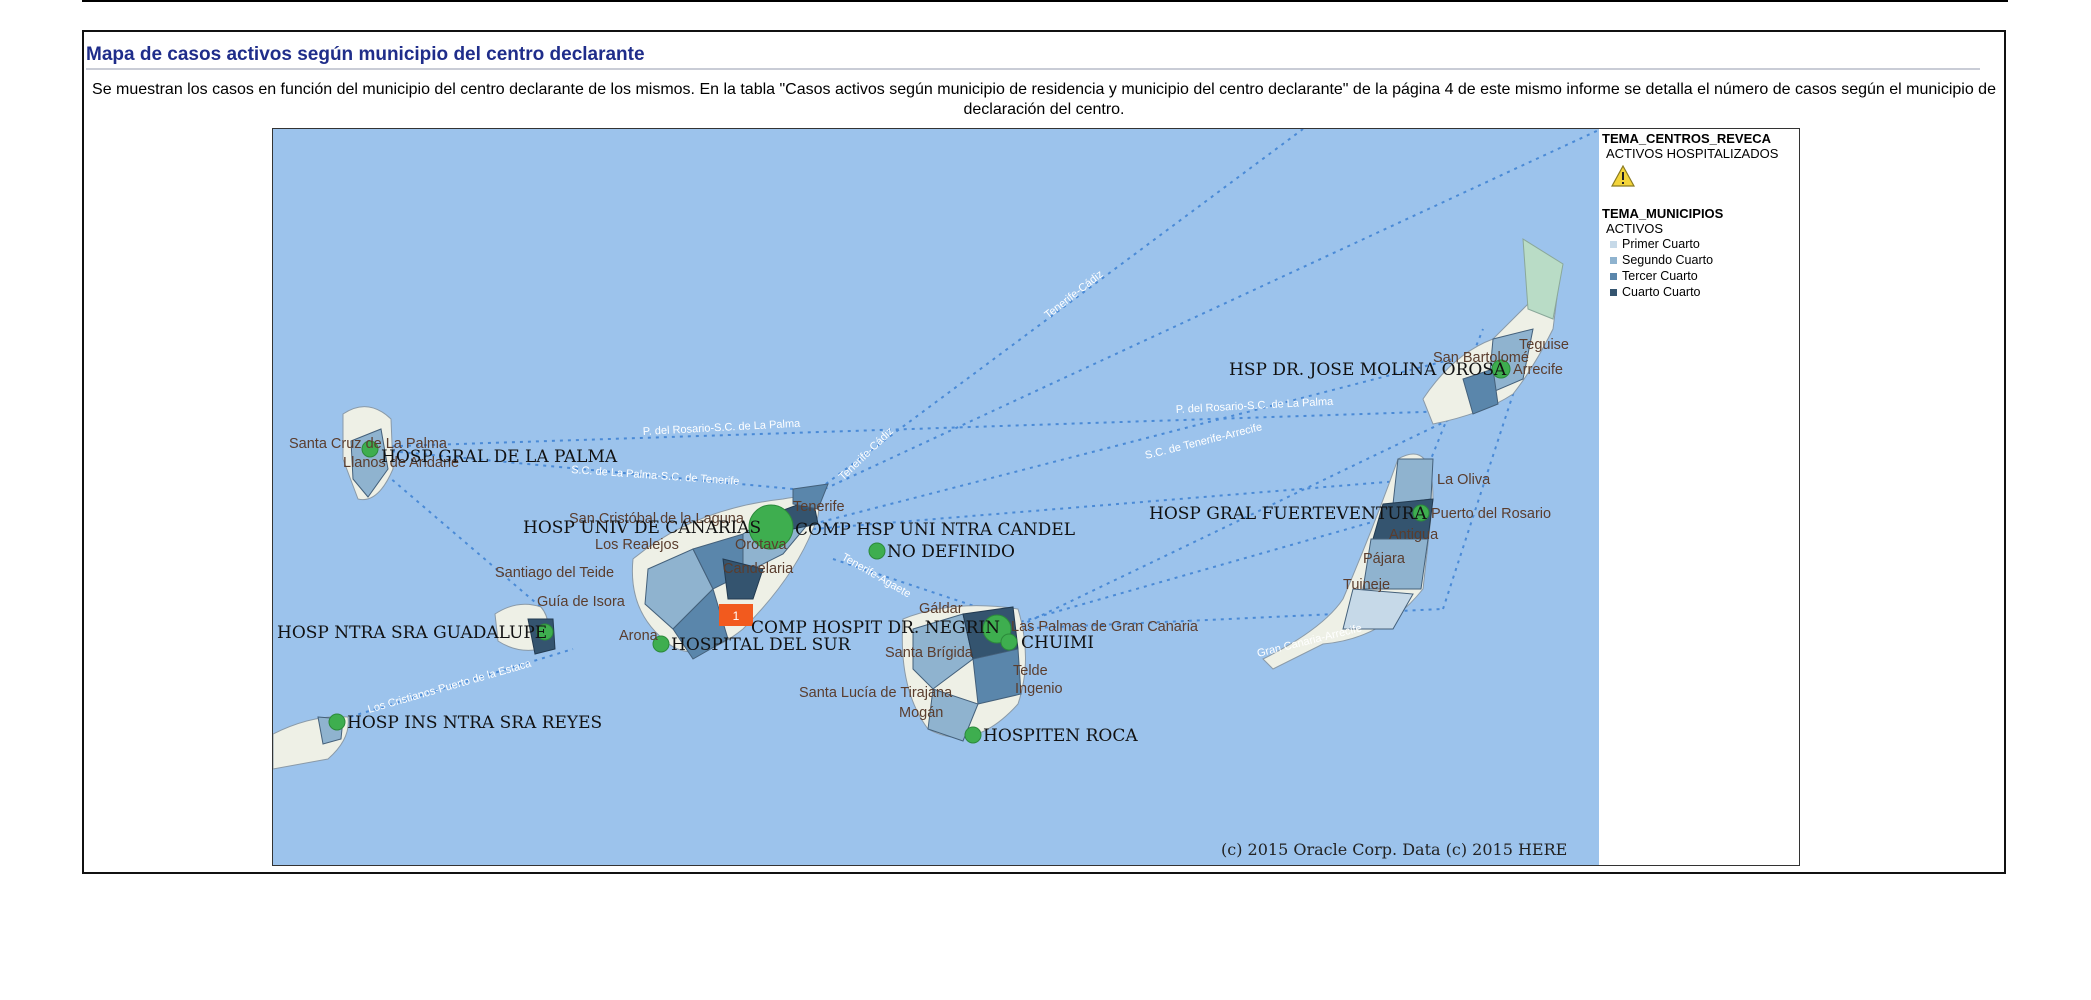 This screenshot has height=1000, width=2091. I want to click on town-label: Tuineje, so click(1366, 585).